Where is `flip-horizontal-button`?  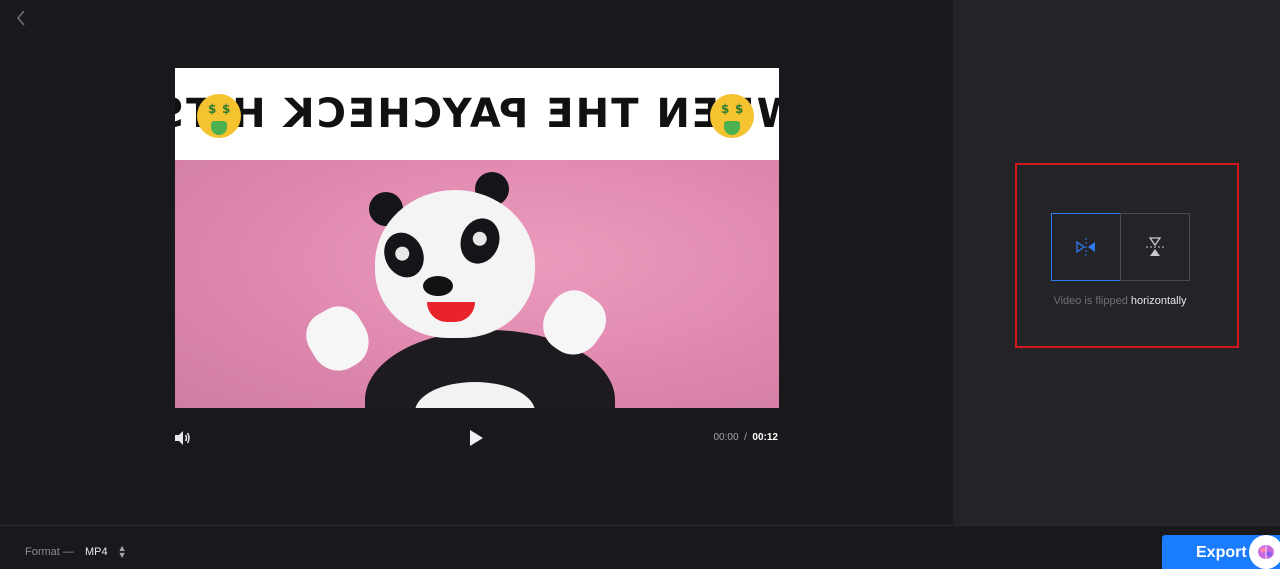
flip-horizontal-button is located at coordinates (1086, 247).